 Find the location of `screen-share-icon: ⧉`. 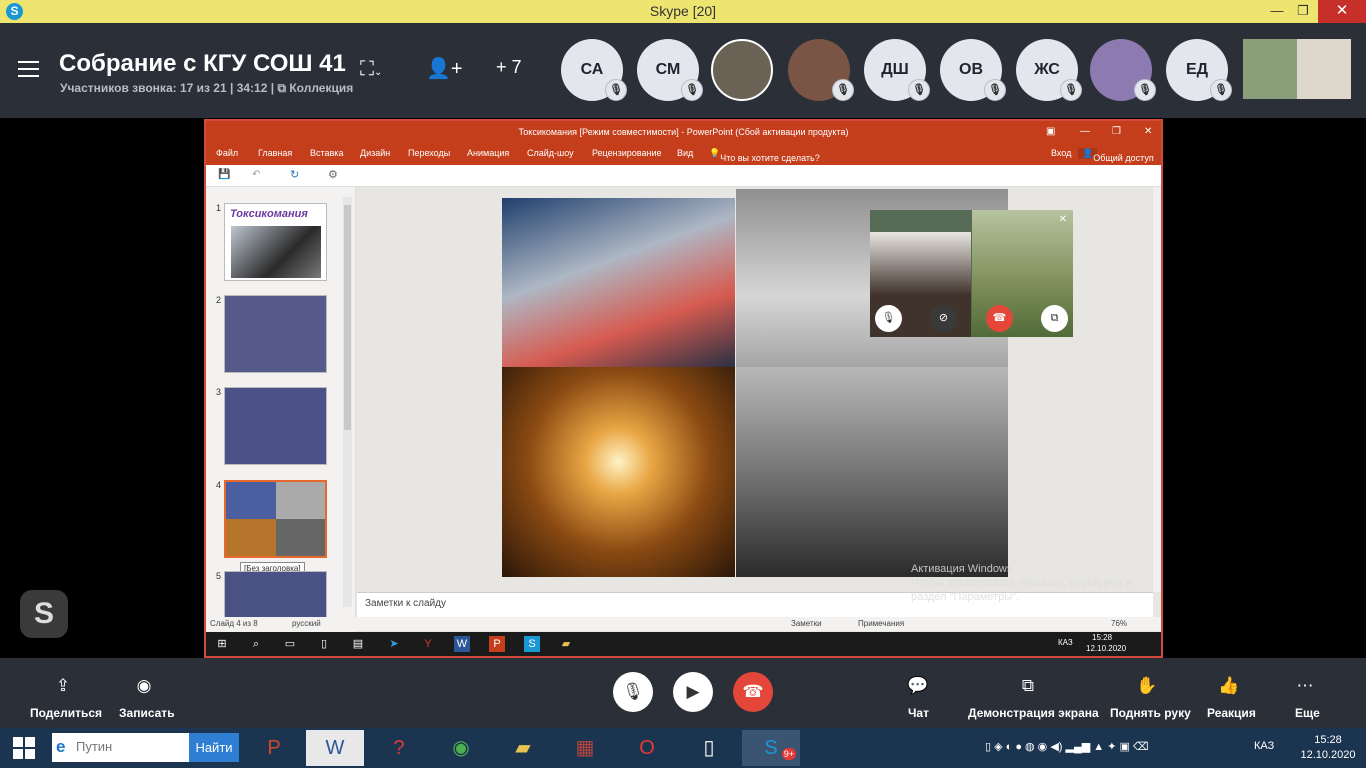

screen-share-icon: ⧉ is located at coordinates (1028, 686).